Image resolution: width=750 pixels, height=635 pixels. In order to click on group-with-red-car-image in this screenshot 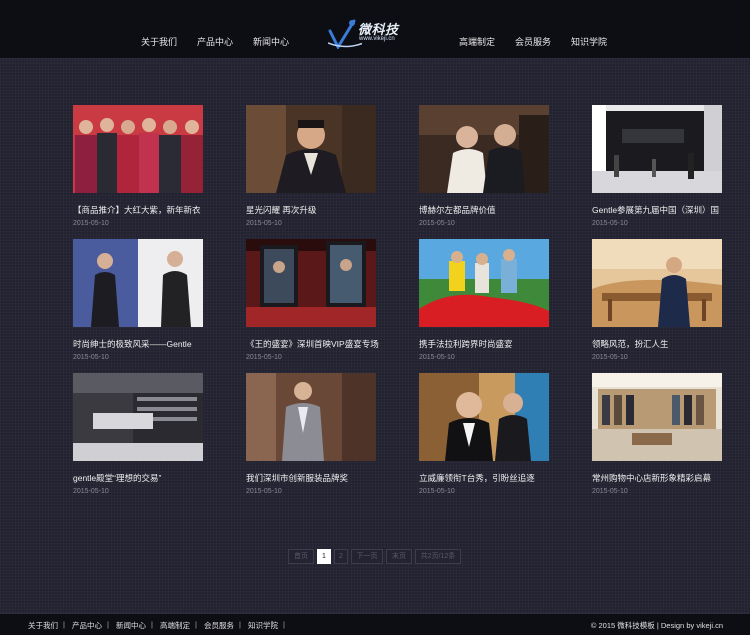, I will do `click(484, 283)`.